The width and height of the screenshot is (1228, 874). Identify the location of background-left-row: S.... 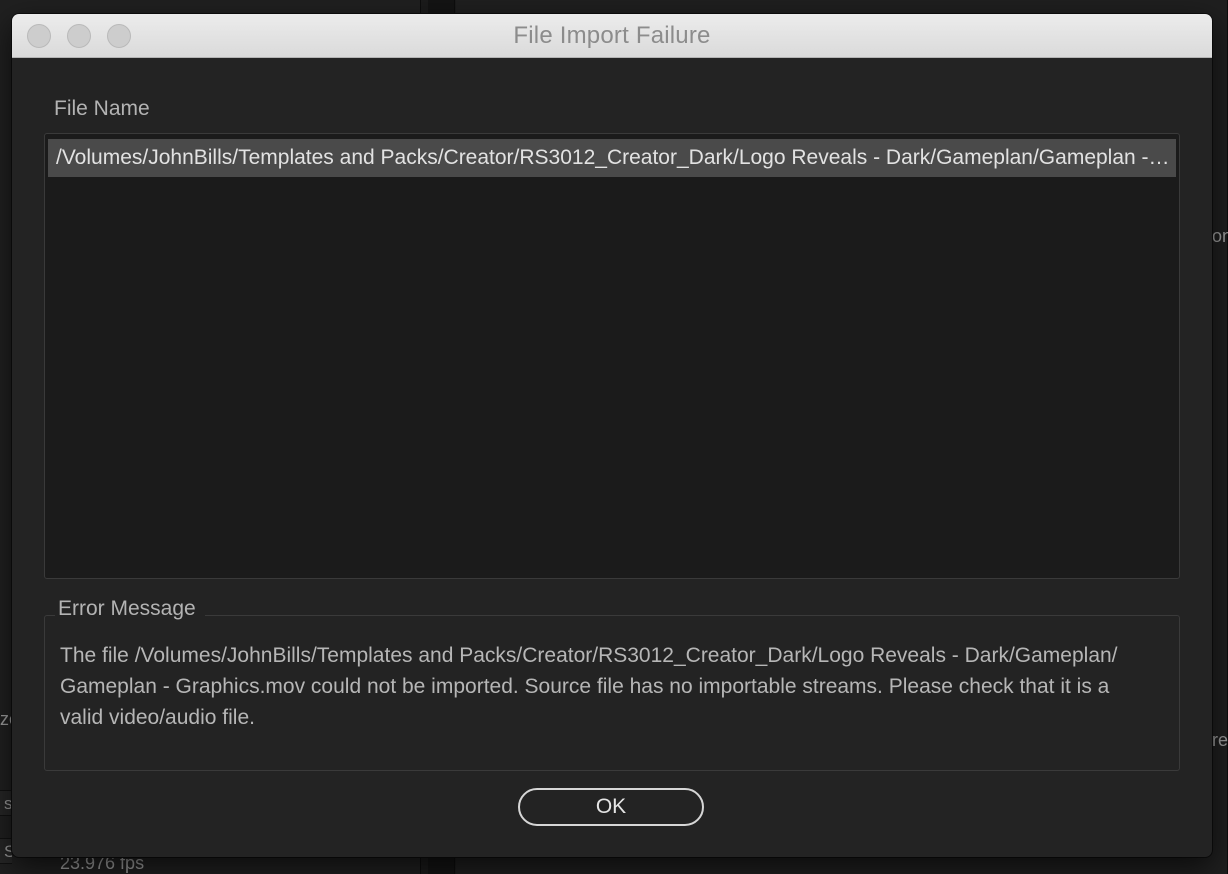
(6, 851).